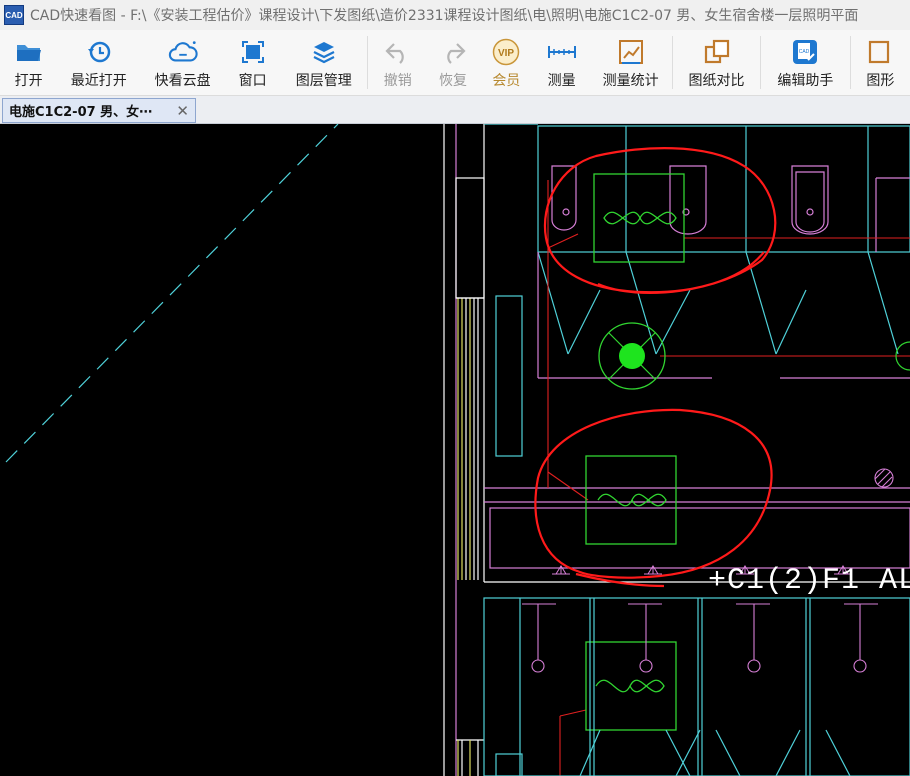 Image resolution: width=910 pixels, height=776 pixels. Describe the element at coordinates (14, 15) in the screenshot. I see `app-logo-icon: CAD` at that location.